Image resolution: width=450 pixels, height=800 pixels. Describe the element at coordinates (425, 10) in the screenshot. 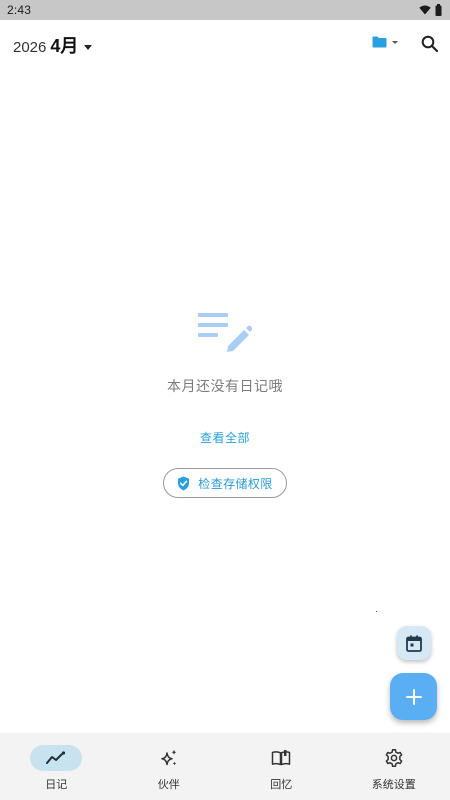

I see `wifi-icon` at that location.